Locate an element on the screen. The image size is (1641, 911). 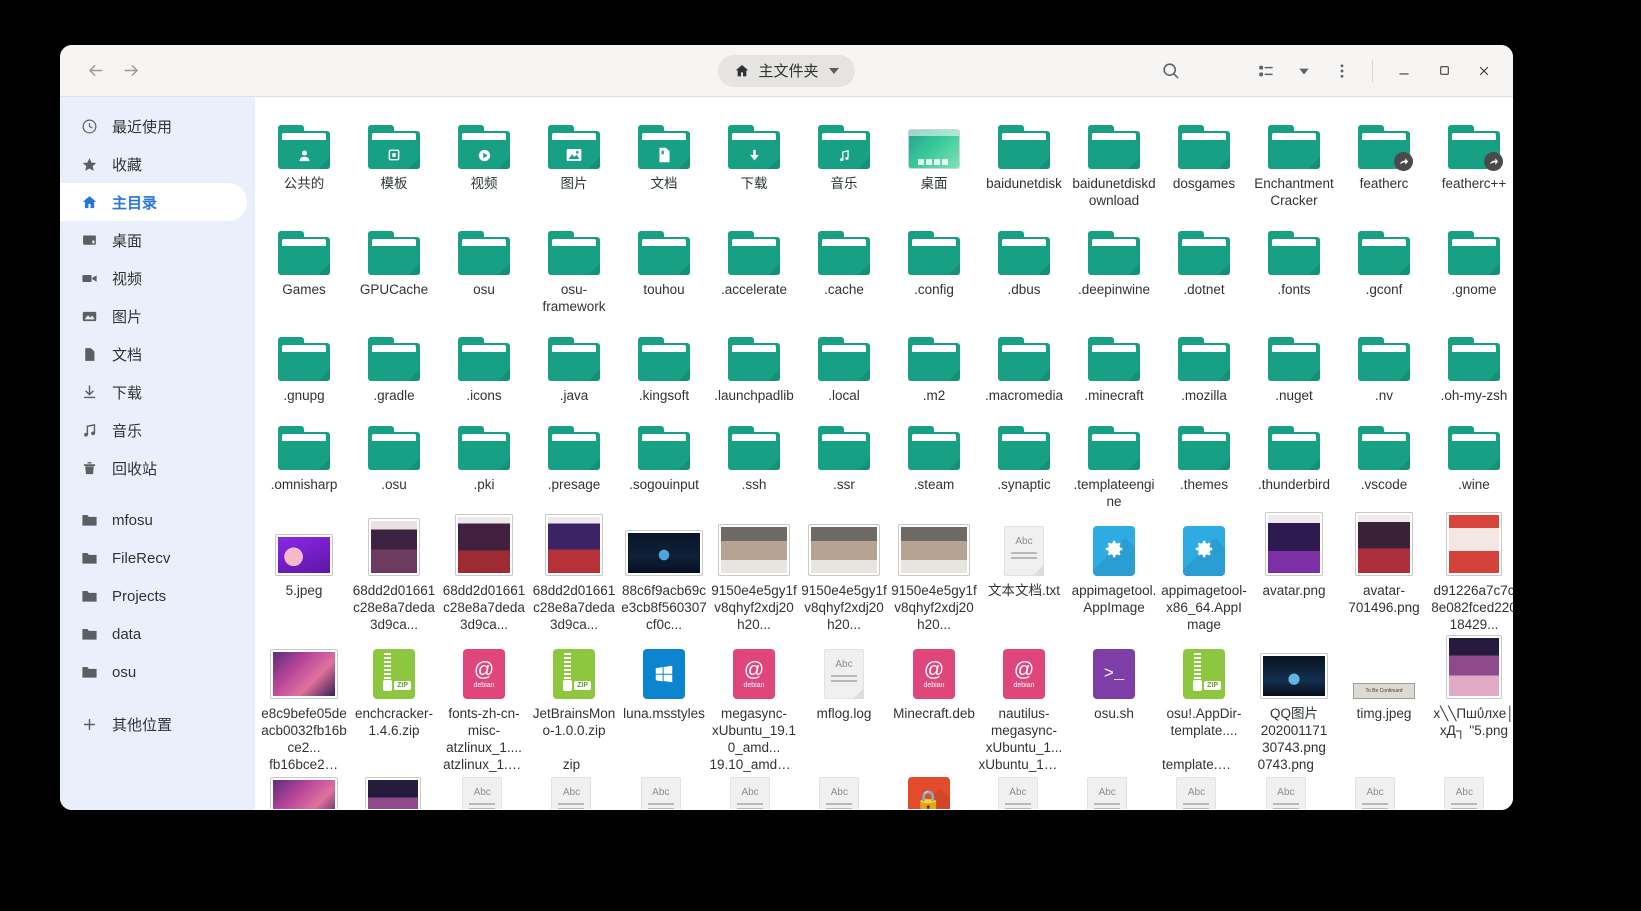
sidebar-item-视频: 视频 is located at coordinates (153, 278).